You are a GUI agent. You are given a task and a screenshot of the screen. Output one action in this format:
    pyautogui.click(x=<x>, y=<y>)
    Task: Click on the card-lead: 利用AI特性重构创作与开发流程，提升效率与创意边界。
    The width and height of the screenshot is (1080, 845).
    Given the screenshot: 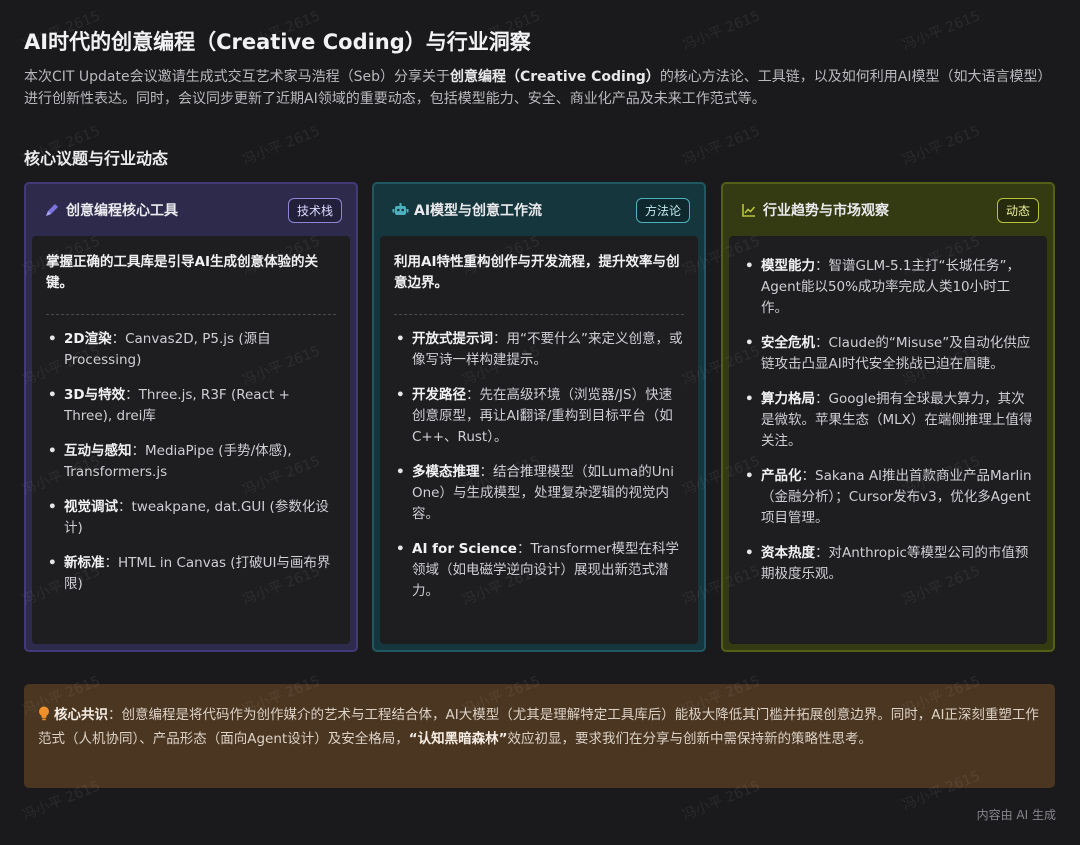 What is the action you would take?
    pyautogui.click(x=537, y=272)
    